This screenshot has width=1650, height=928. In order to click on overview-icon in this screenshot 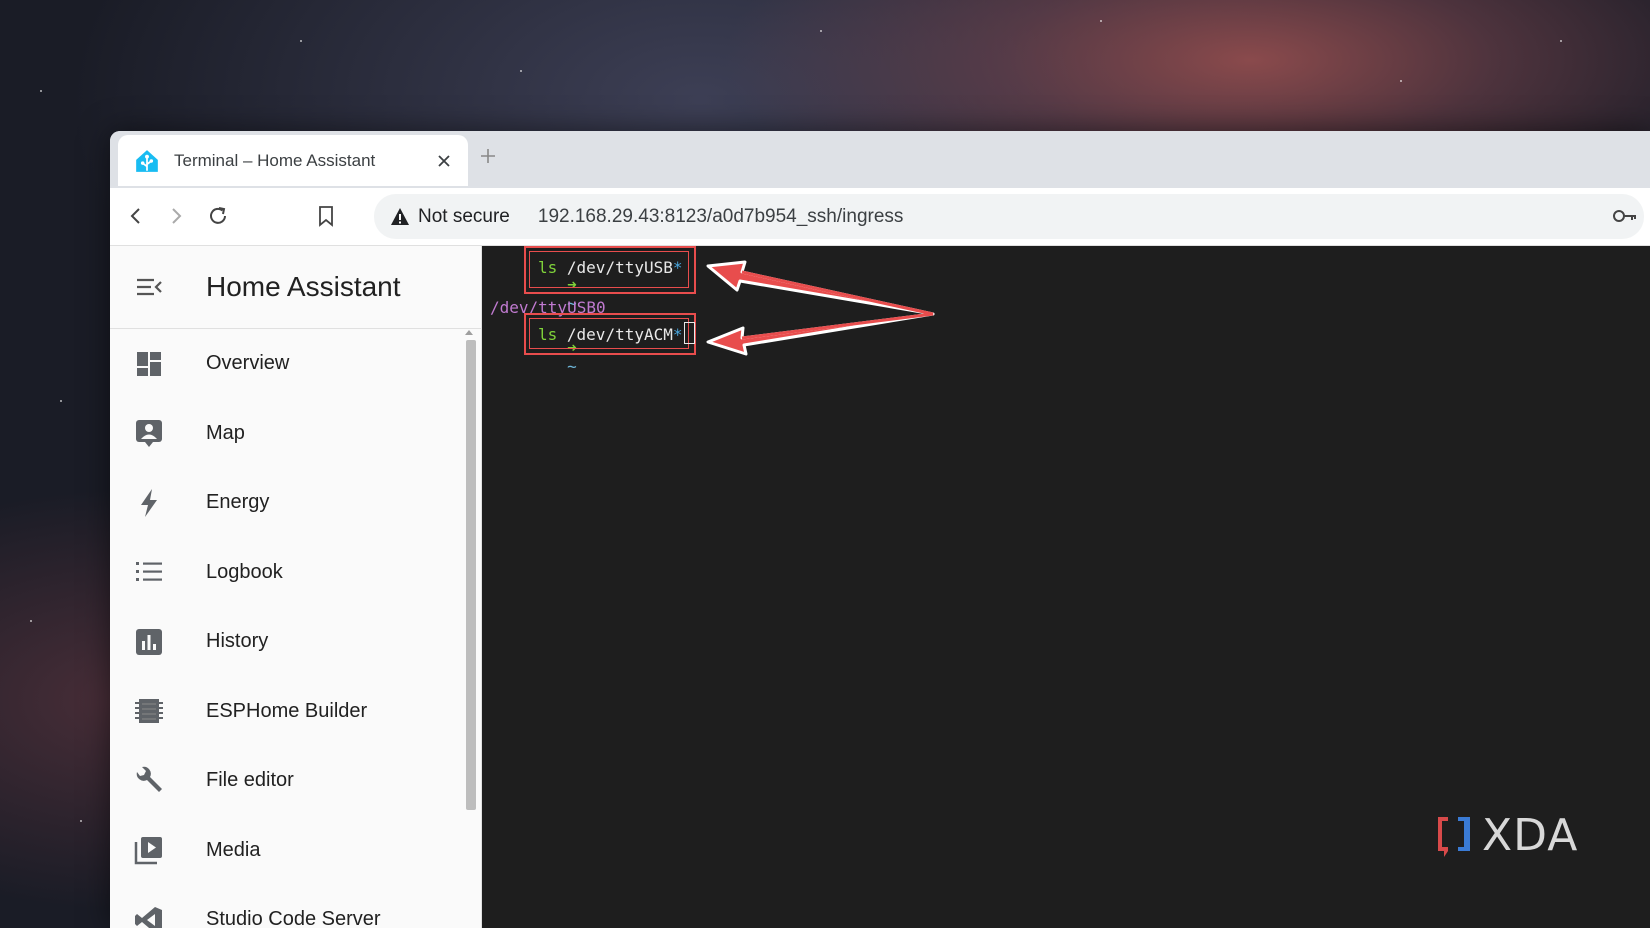, I will do `click(149, 364)`.